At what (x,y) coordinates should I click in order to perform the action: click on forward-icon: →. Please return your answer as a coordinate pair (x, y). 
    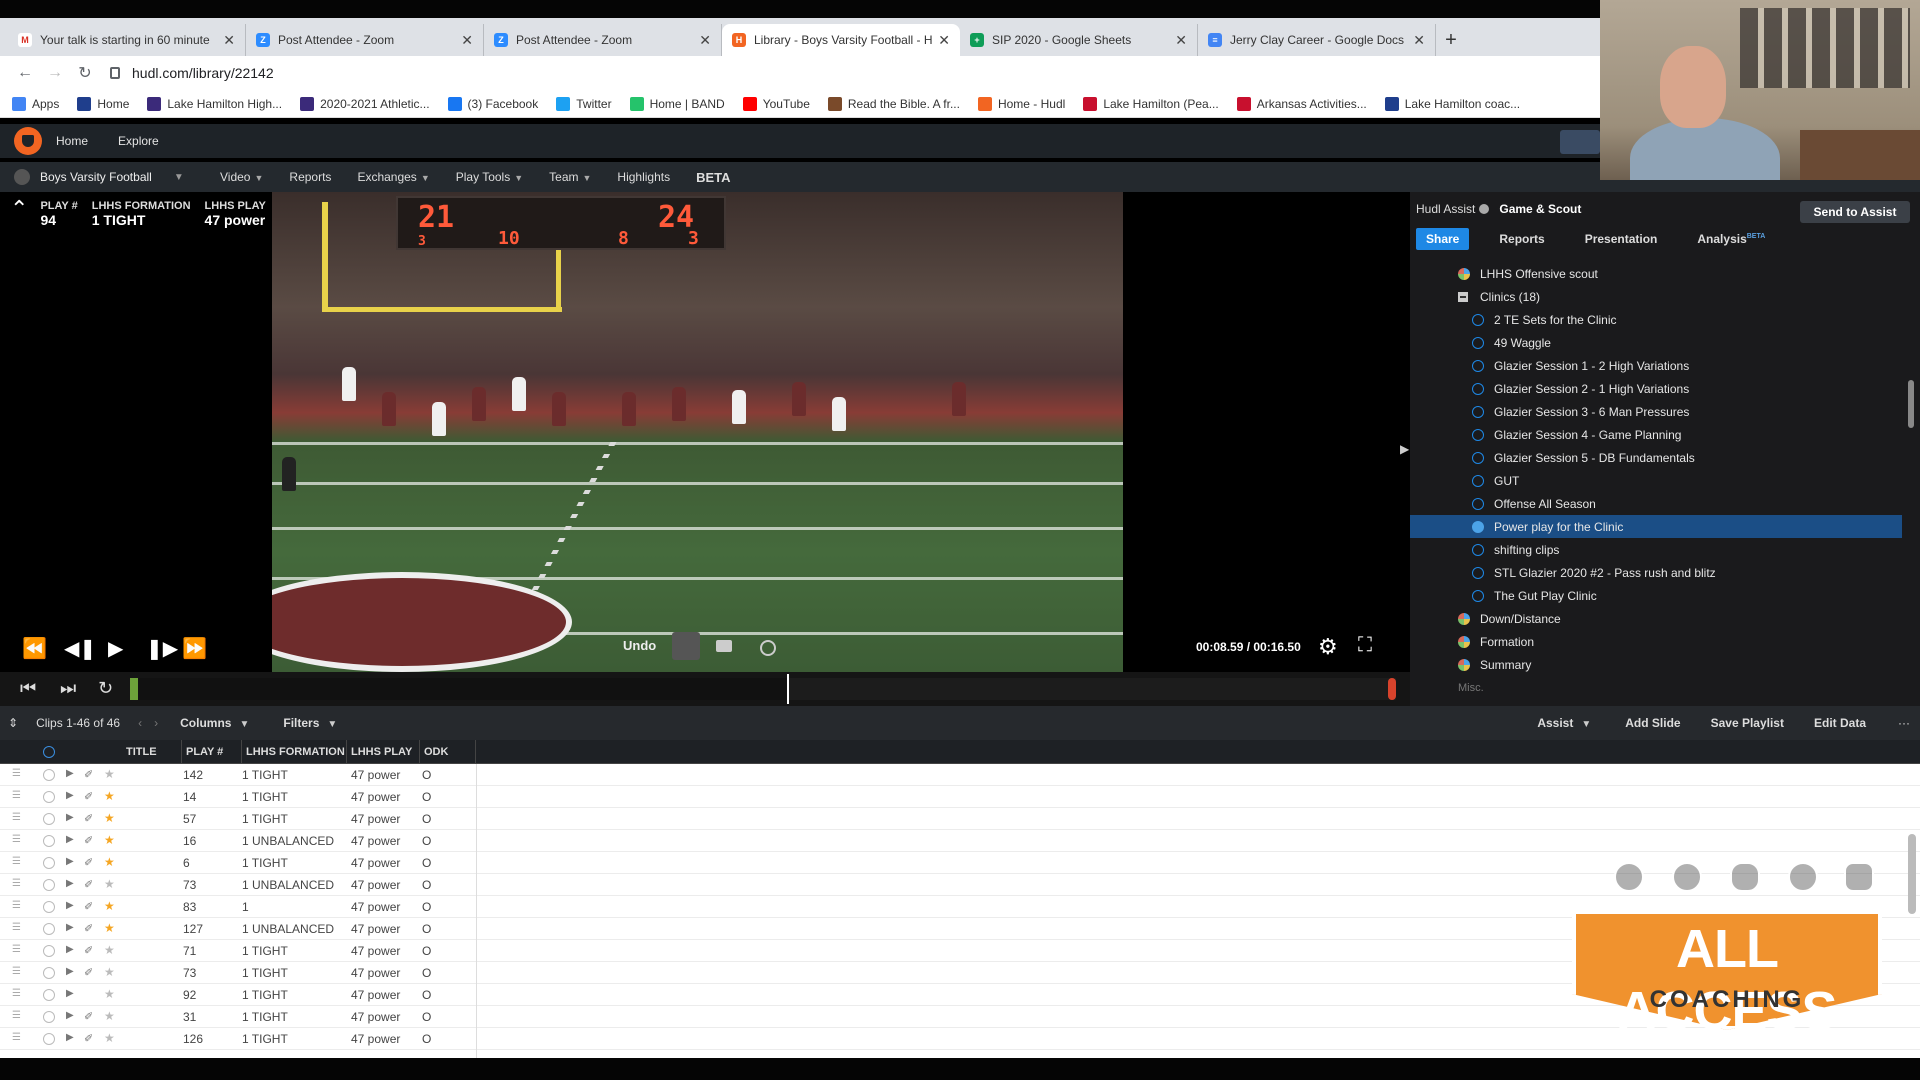
    Looking at the image, I should click on (55, 73).